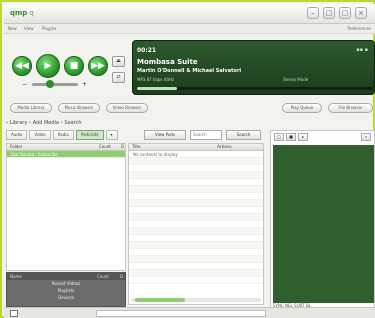 The height and width of the screenshot is (318, 375). I want to click on tab-video: Video, so click(40, 135).